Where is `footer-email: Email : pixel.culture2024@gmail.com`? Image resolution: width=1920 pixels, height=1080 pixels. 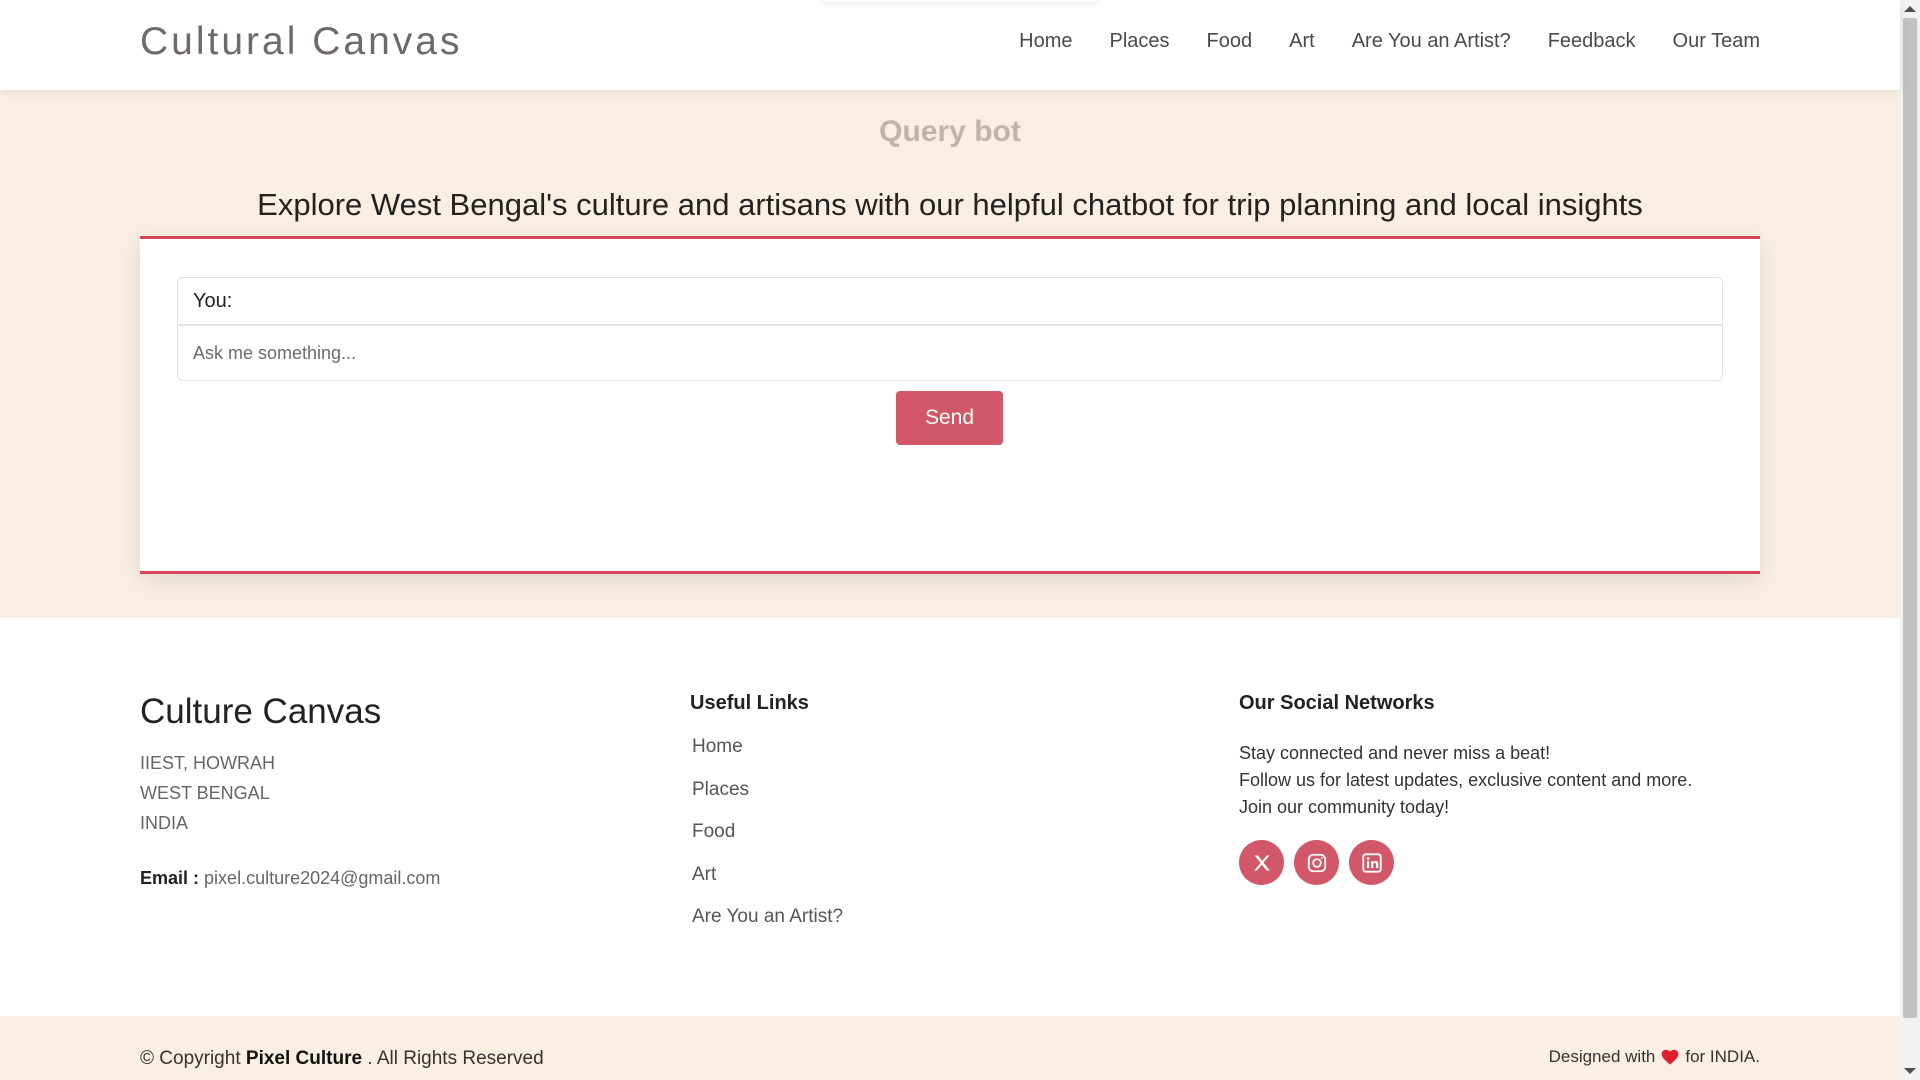
footer-email: Email : pixel.culture2024@gmail.com is located at coordinates (290, 878).